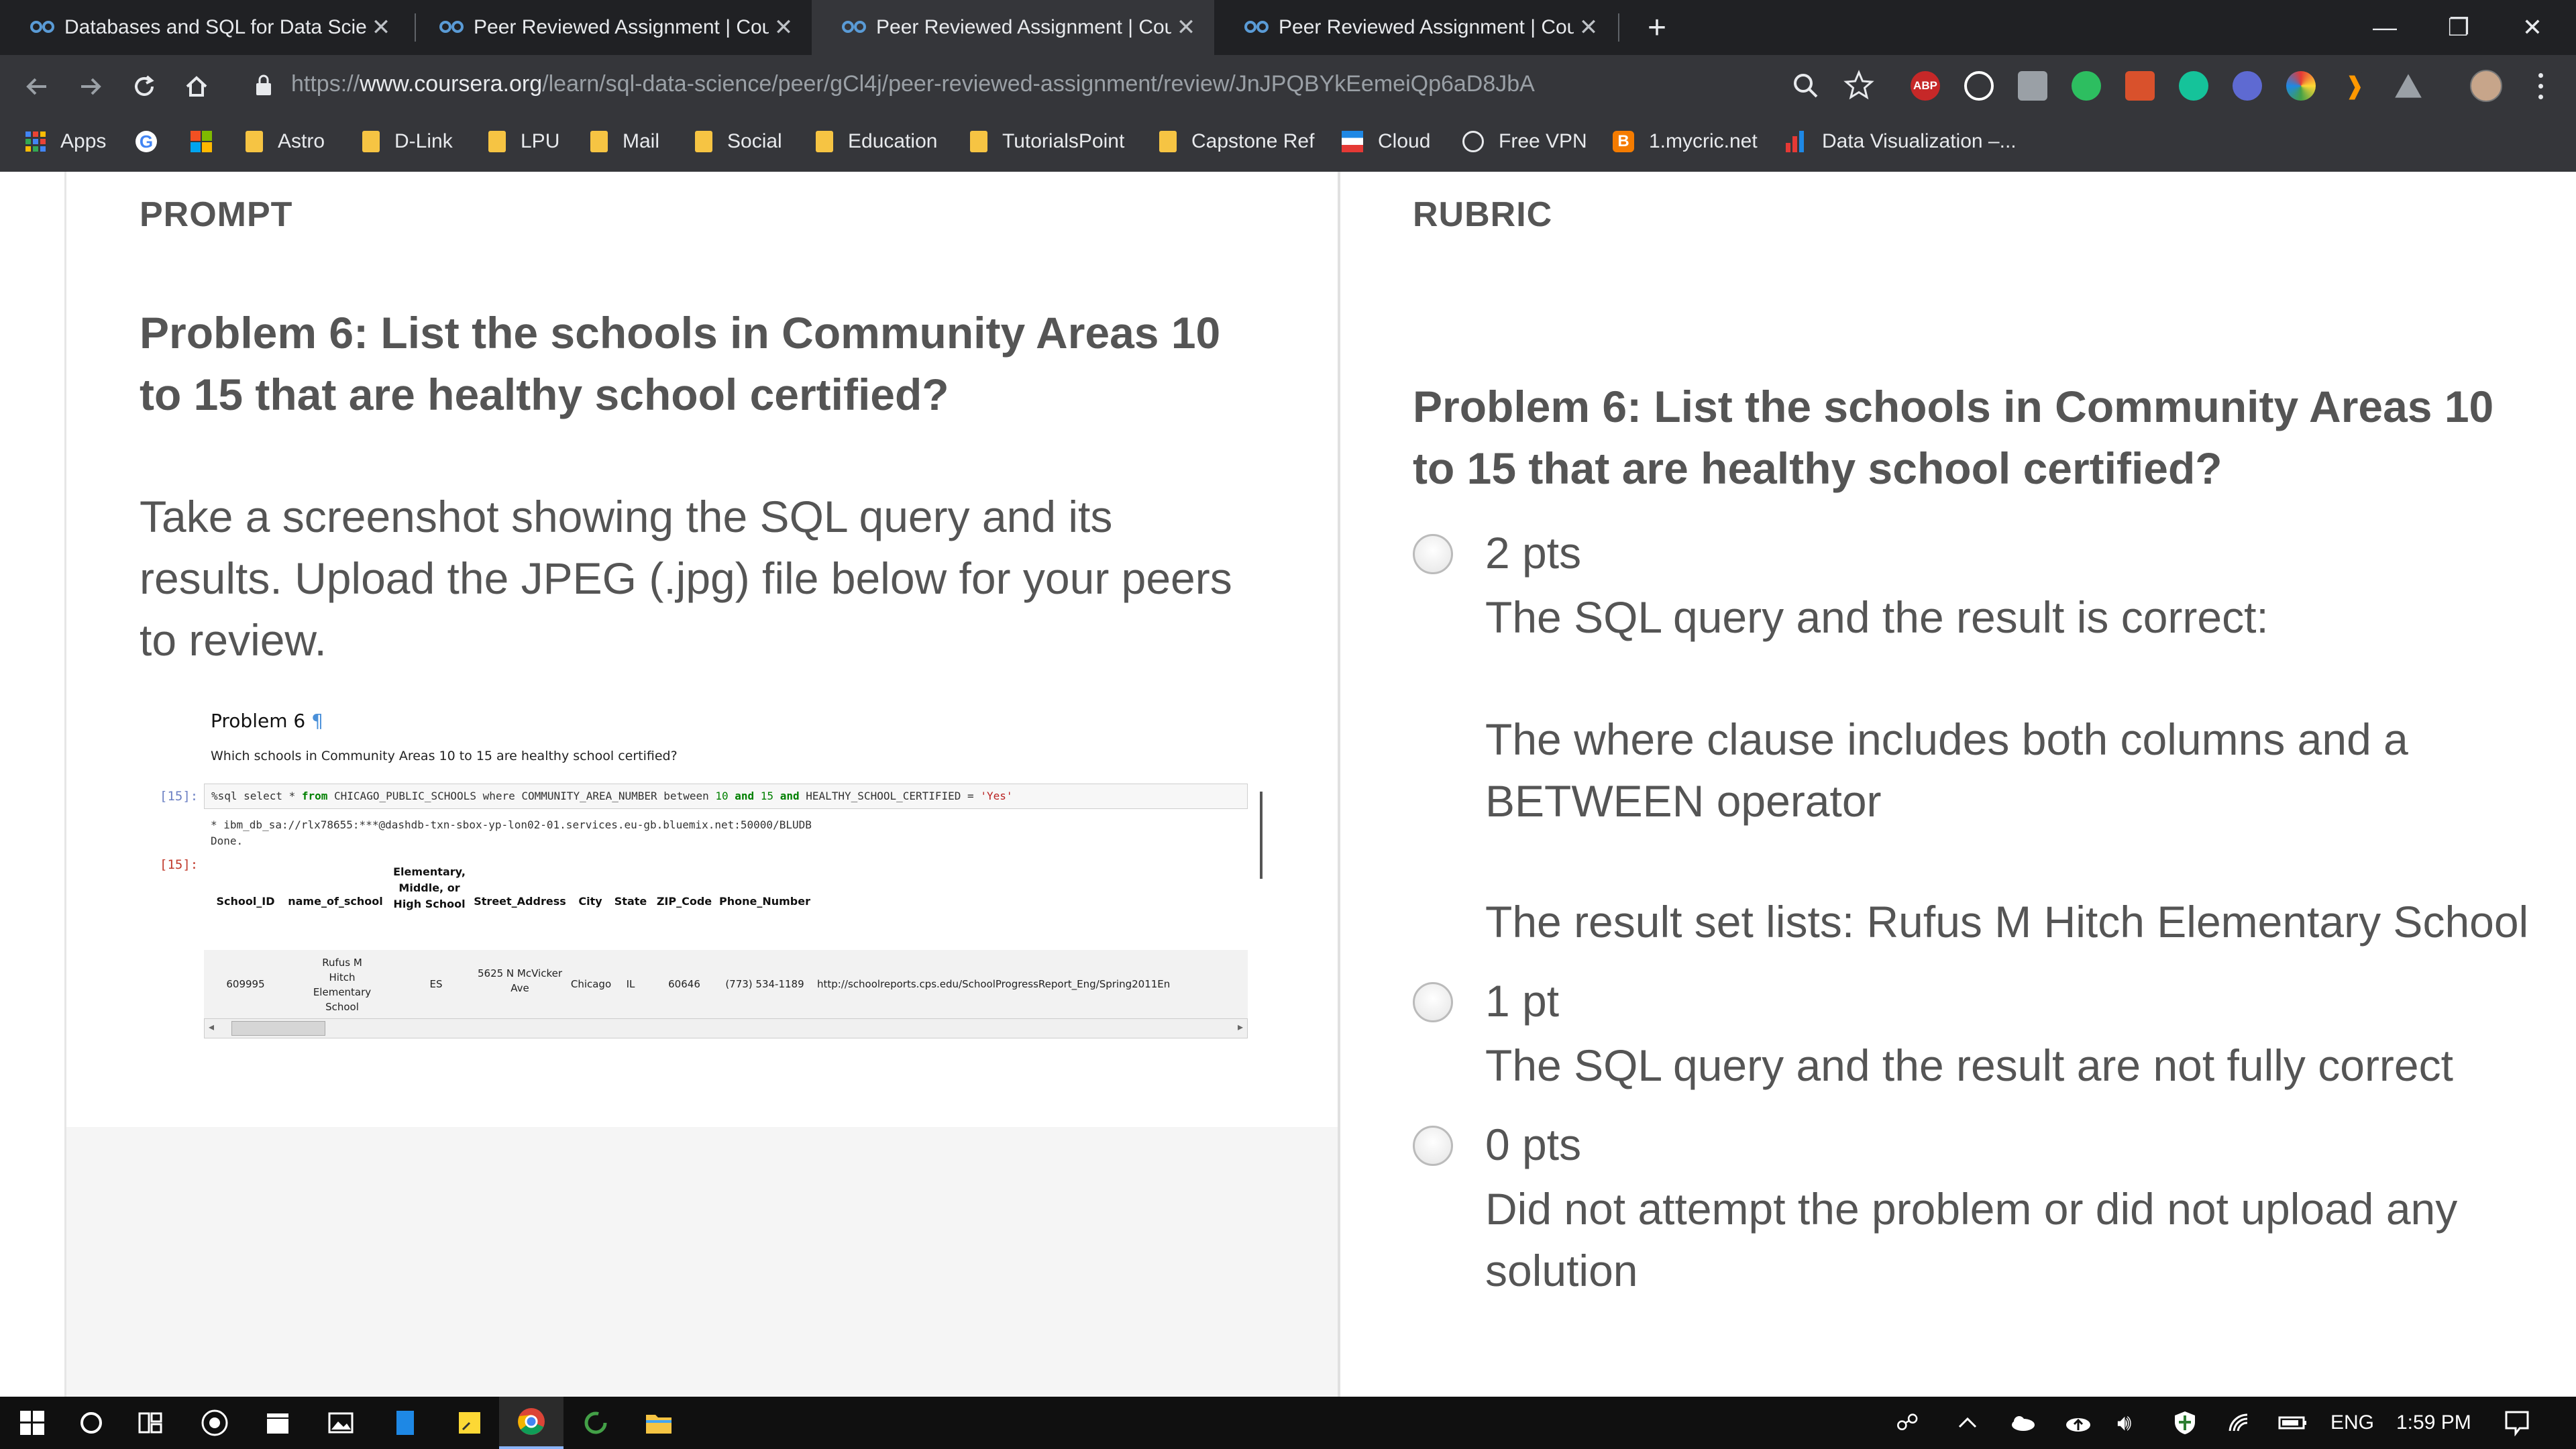 The width and height of the screenshot is (2576, 1449). Describe the element at coordinates (726, 1028) in the screenshot. I see `table-horizontal-scrollbar: ◂ ▸` at that location.